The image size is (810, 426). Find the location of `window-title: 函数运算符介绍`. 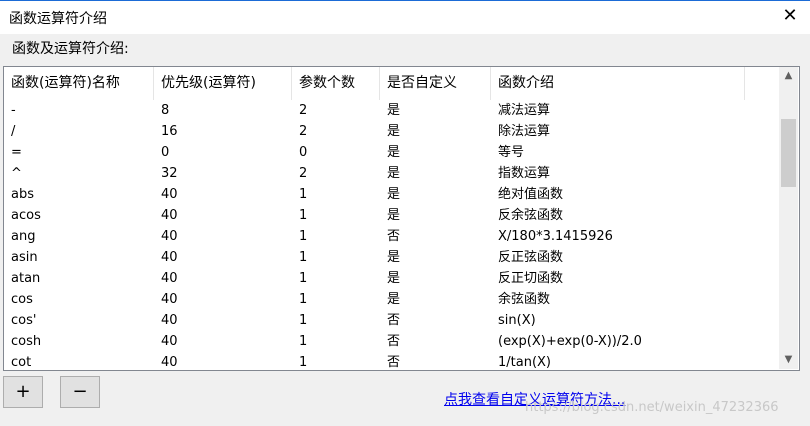

window-title: 函数运算符介绍 is located at coordinates (58, 19).